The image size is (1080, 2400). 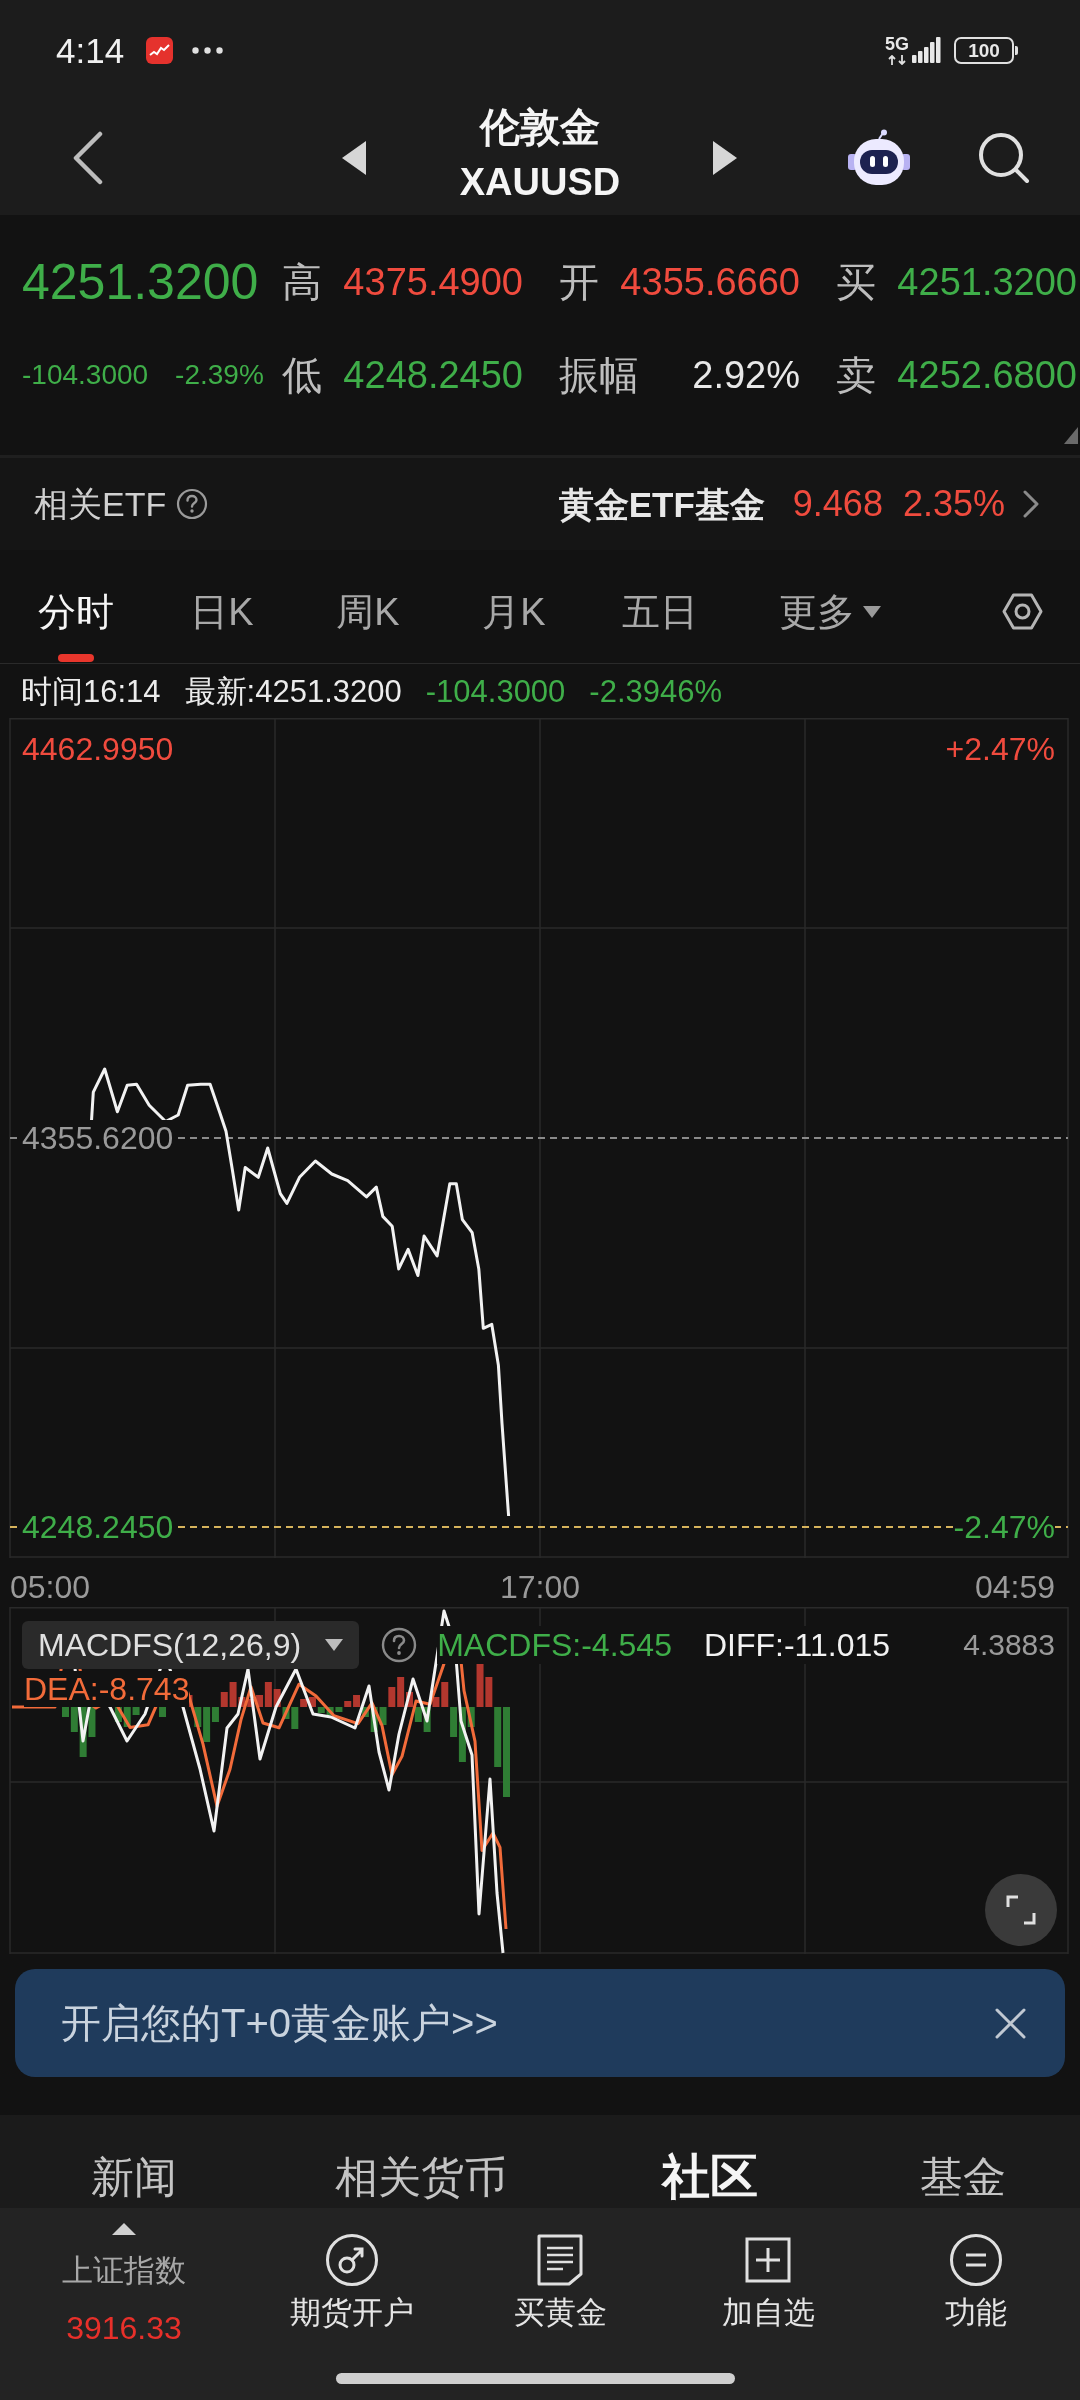 I want to click on stat-value: 2.92%, so click(x=746, y=375).